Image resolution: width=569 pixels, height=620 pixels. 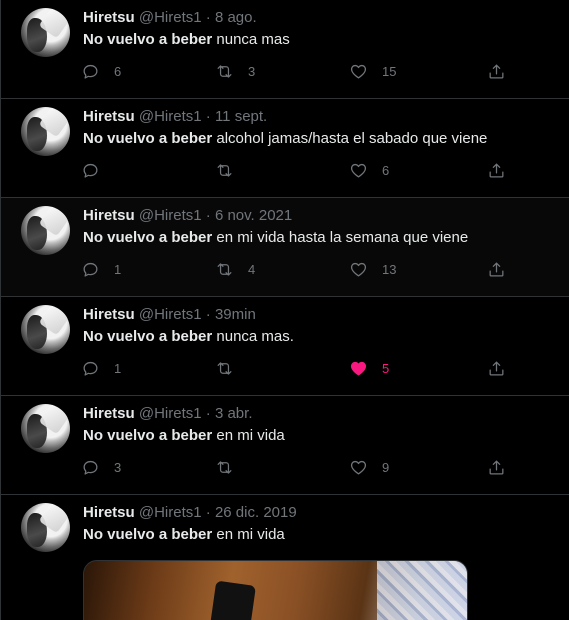 I want to click on tweet-text-rest: alcohol jamas/hasta el sabado que viene, so click(x=350, y=138).